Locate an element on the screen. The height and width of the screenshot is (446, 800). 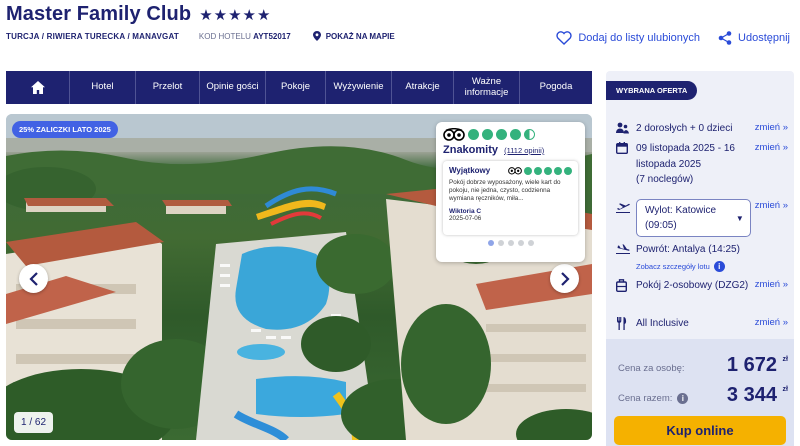
breadcrumb: TURCJA / RIWIERA TURECKA / MANAVGAT is located at coordinates (92, 36).